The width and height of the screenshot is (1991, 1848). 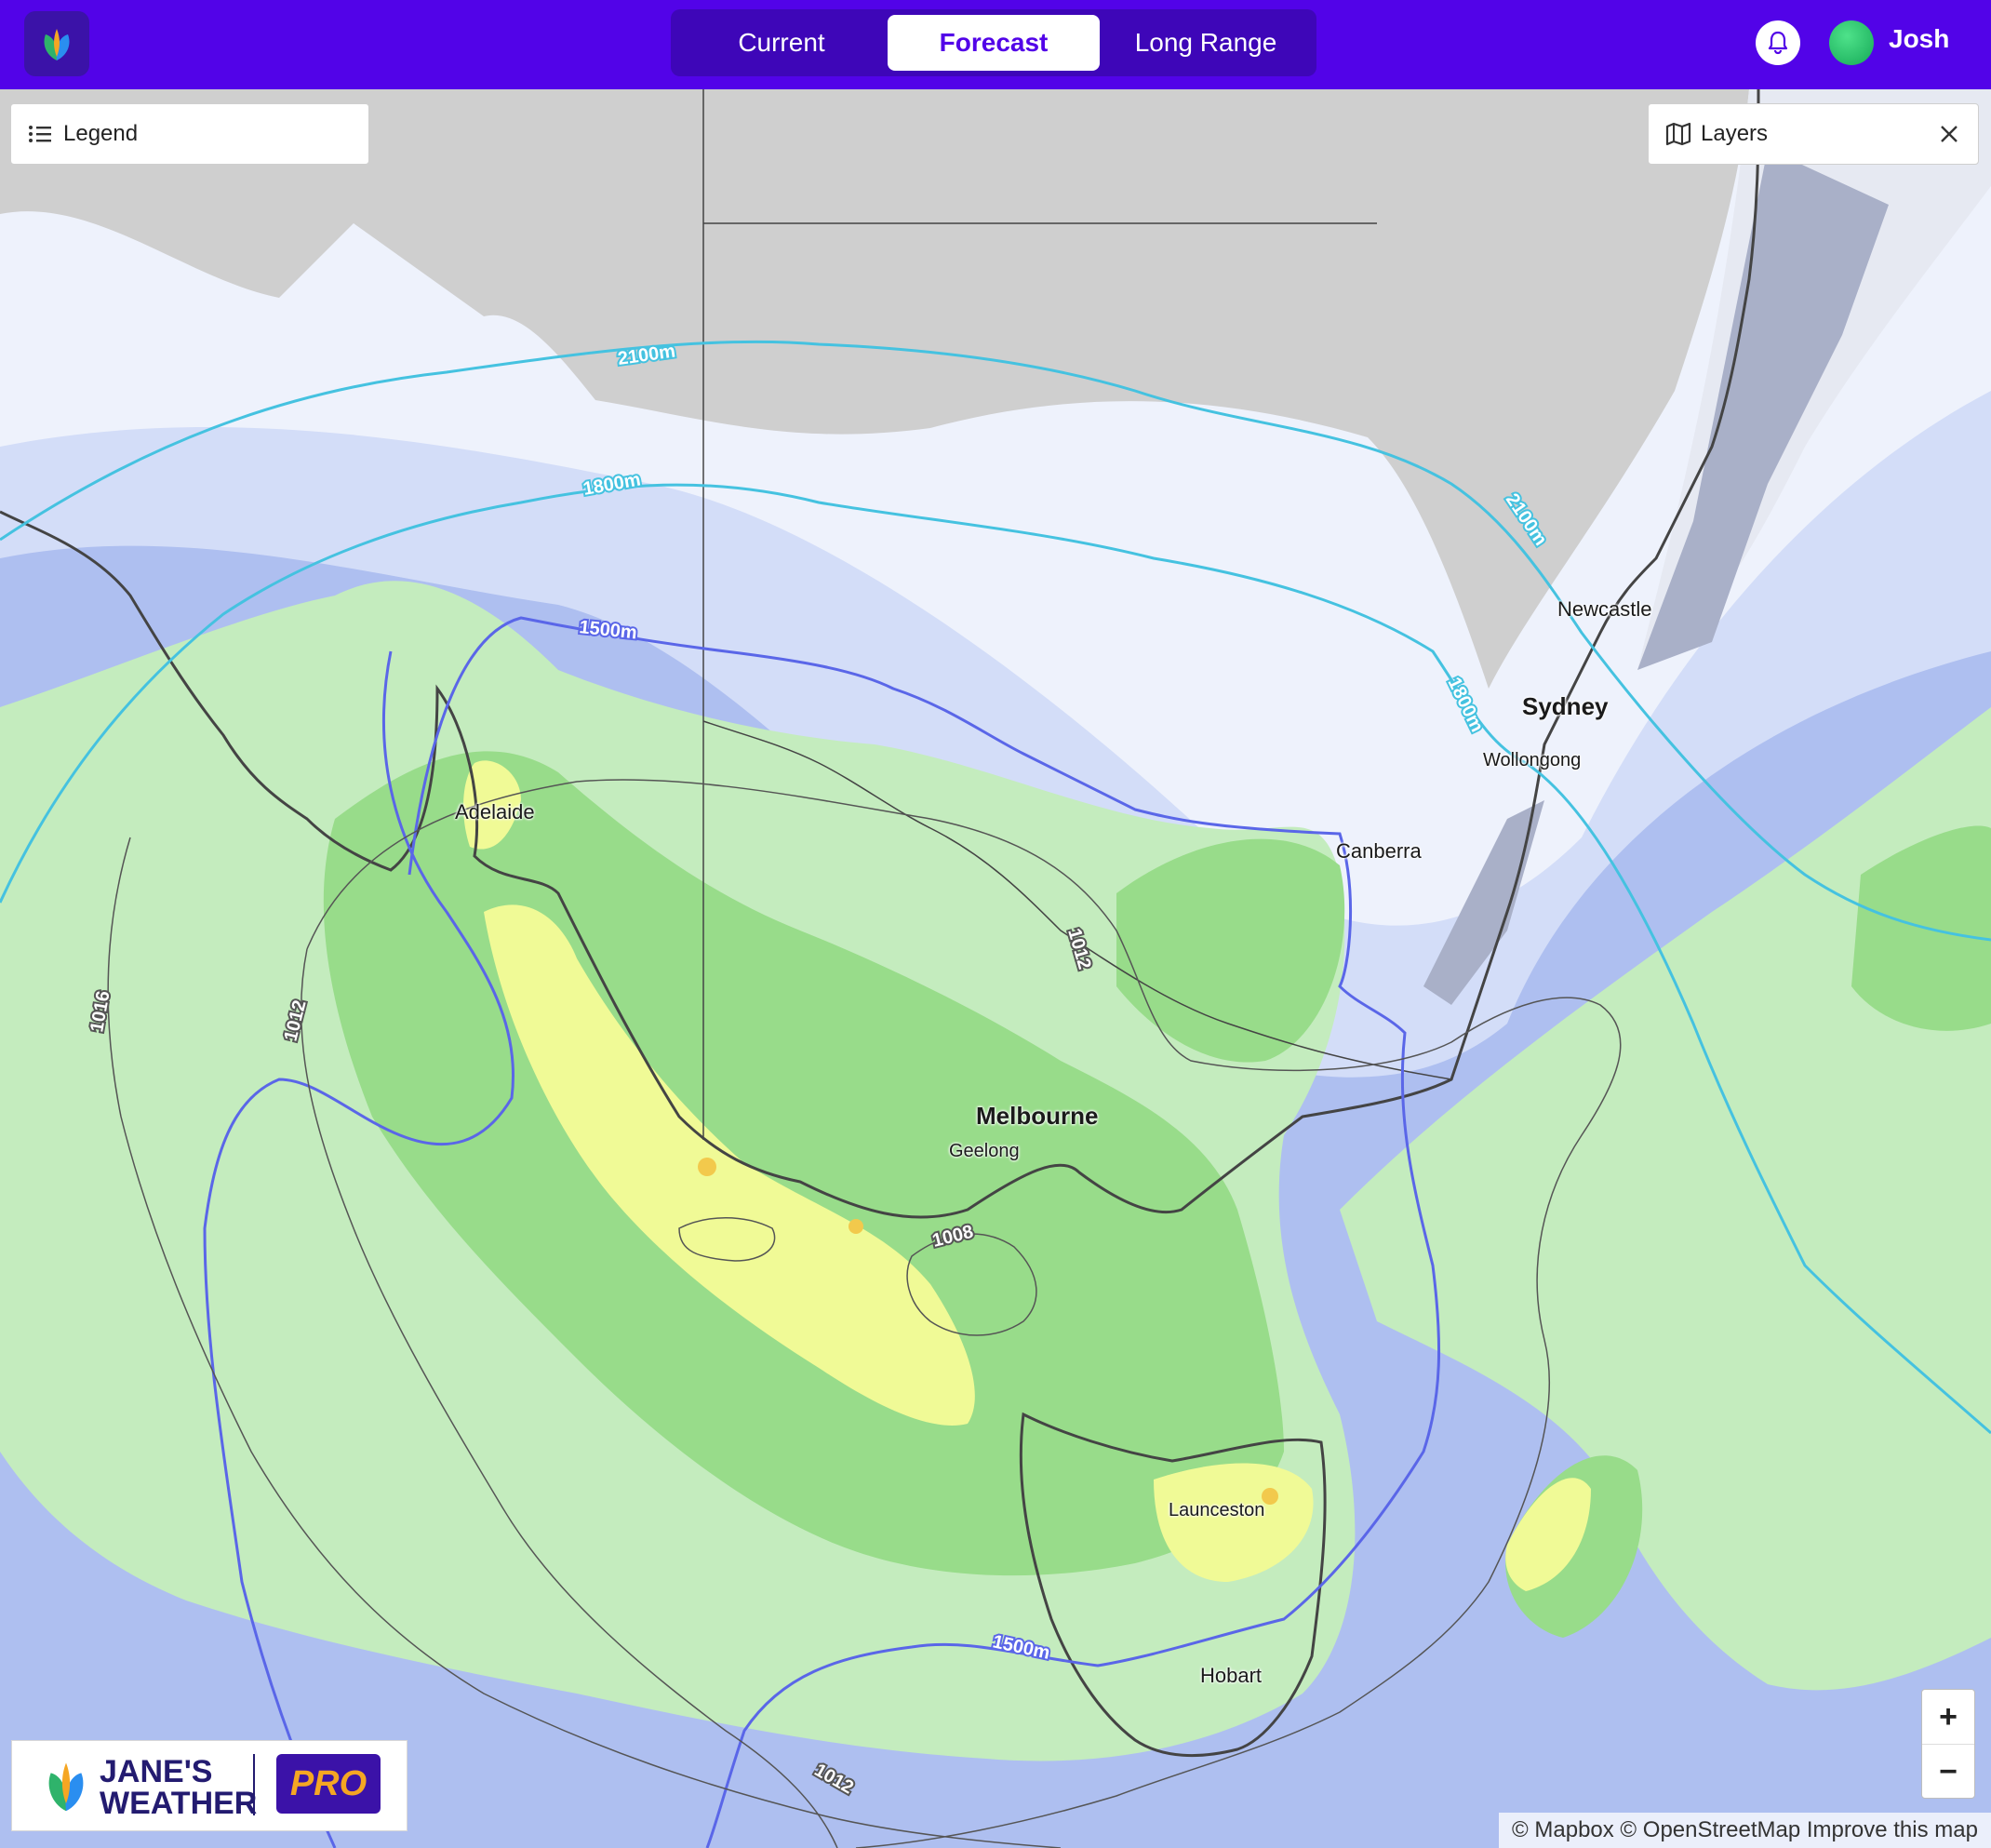 What do you see at coordinates (495, 812) in the screenshot?
I see `city-label-adelaide: Adelaide` at bounding box center [495, 812].